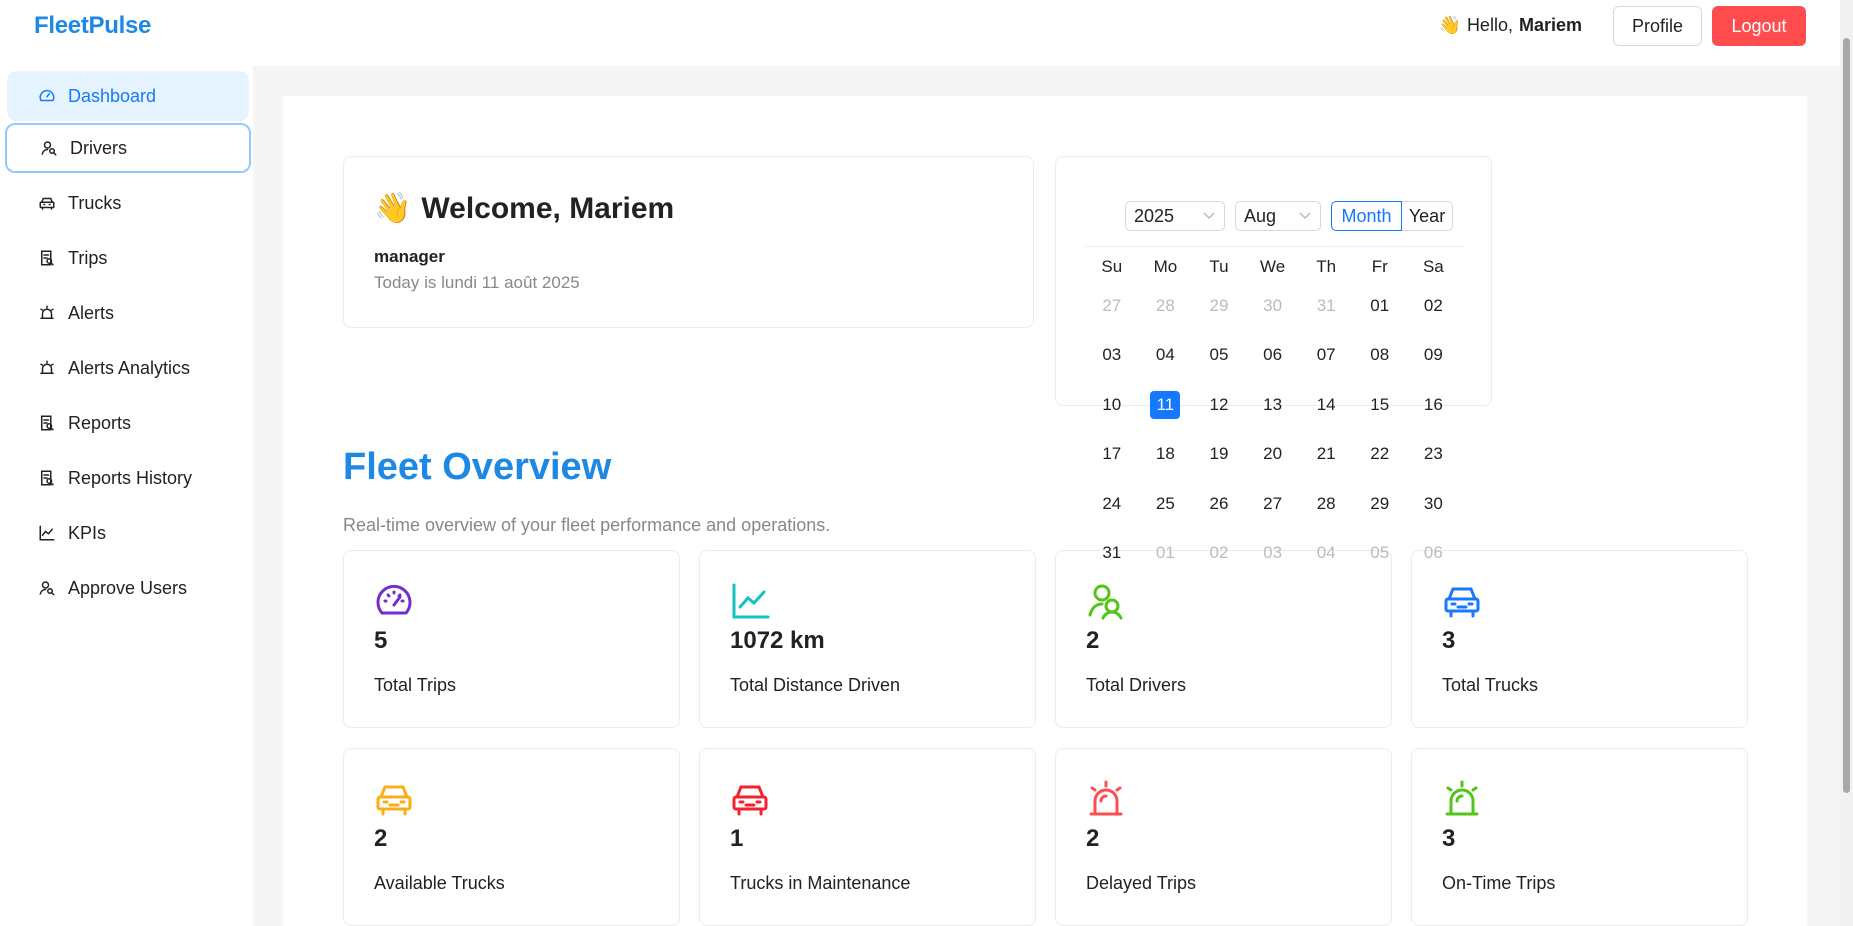 The image size is (1853, 926). I want to click on logout-button: Logout, so click(1759, 26).